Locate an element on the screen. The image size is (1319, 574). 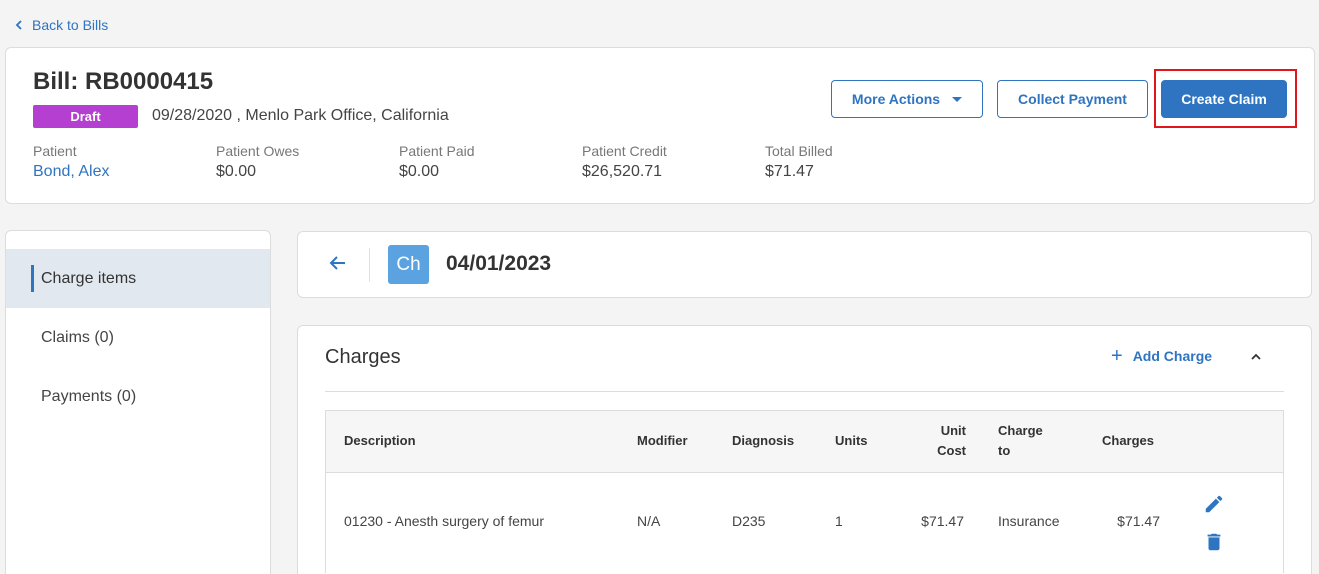
more-actions-button: More Actions is located at coordinates (907, 99).